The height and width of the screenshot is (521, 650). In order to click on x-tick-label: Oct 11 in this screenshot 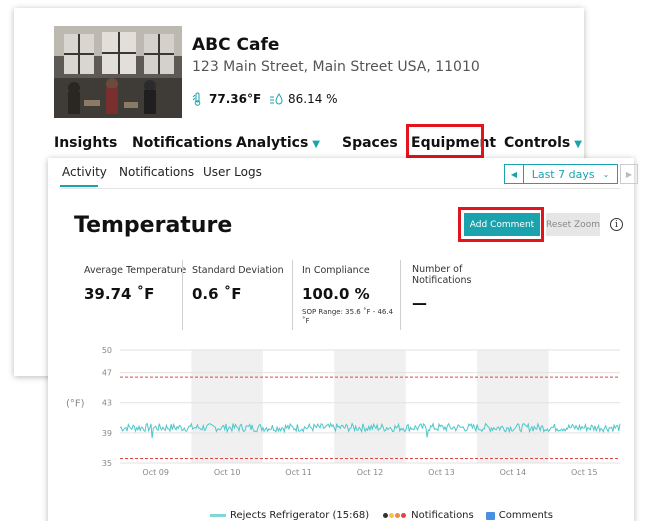, I will do `click(298, 472)`.